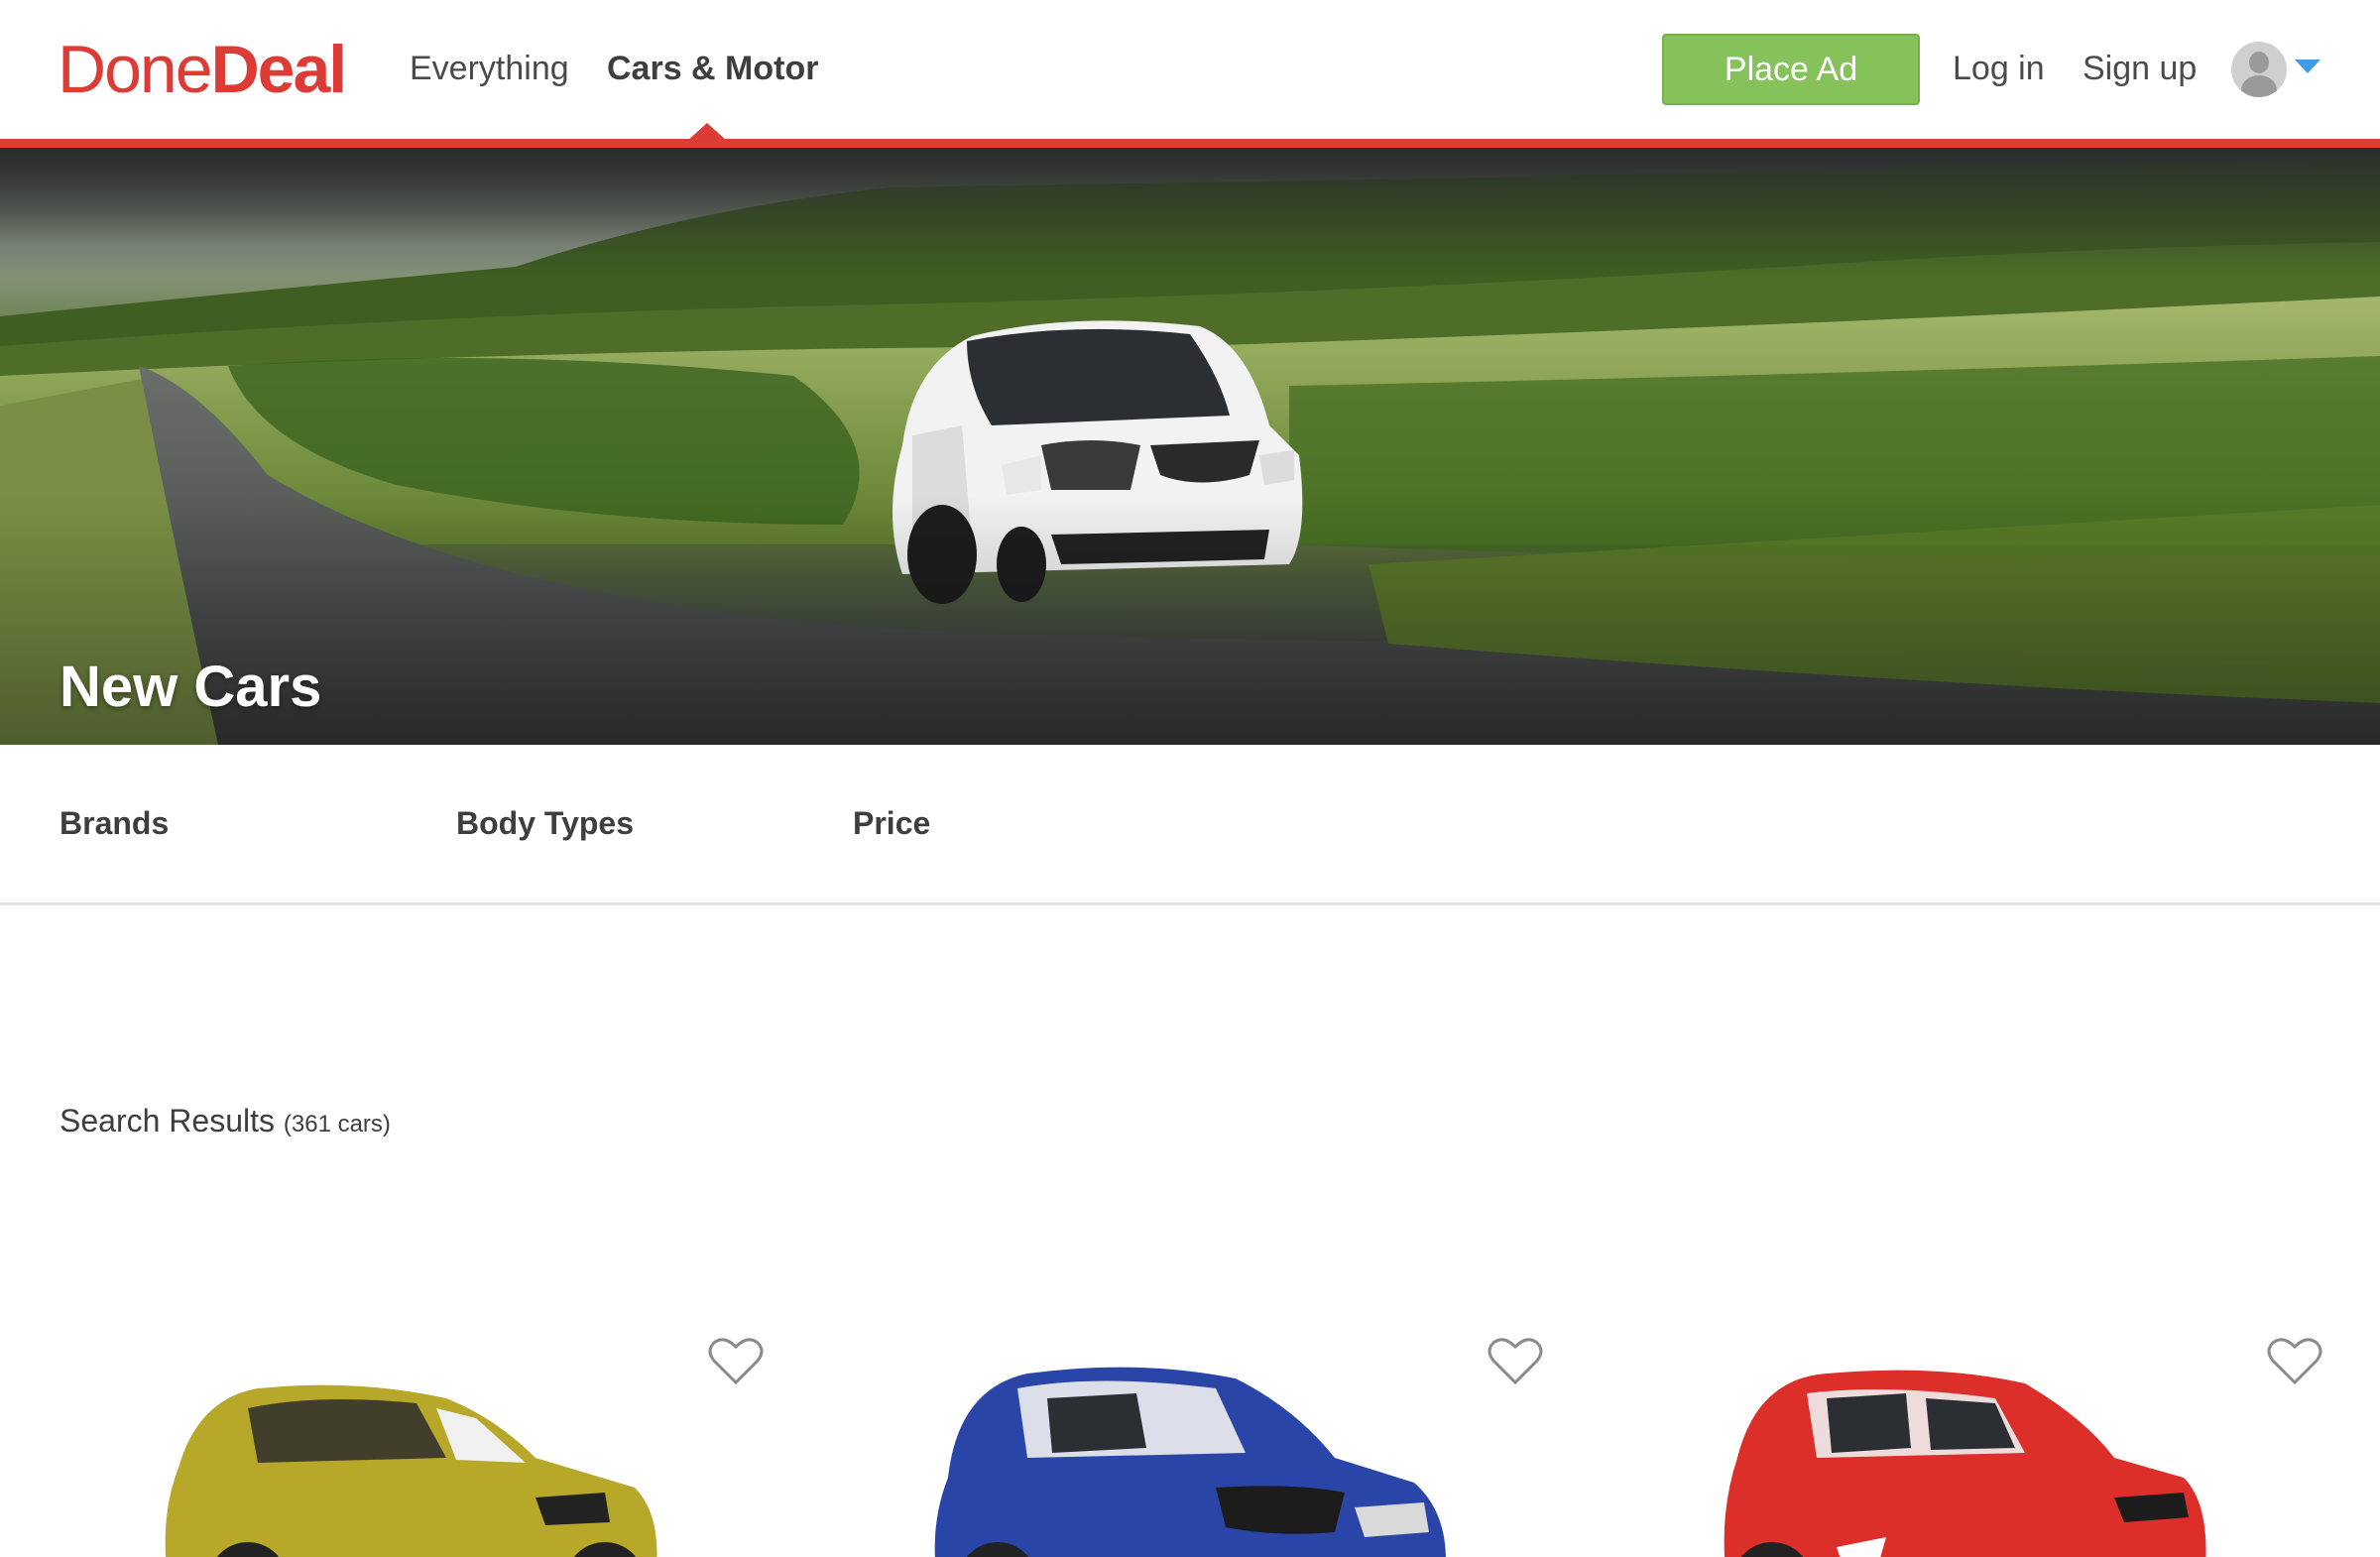  I want to click on caret-down-icon, so click(2307, 66).